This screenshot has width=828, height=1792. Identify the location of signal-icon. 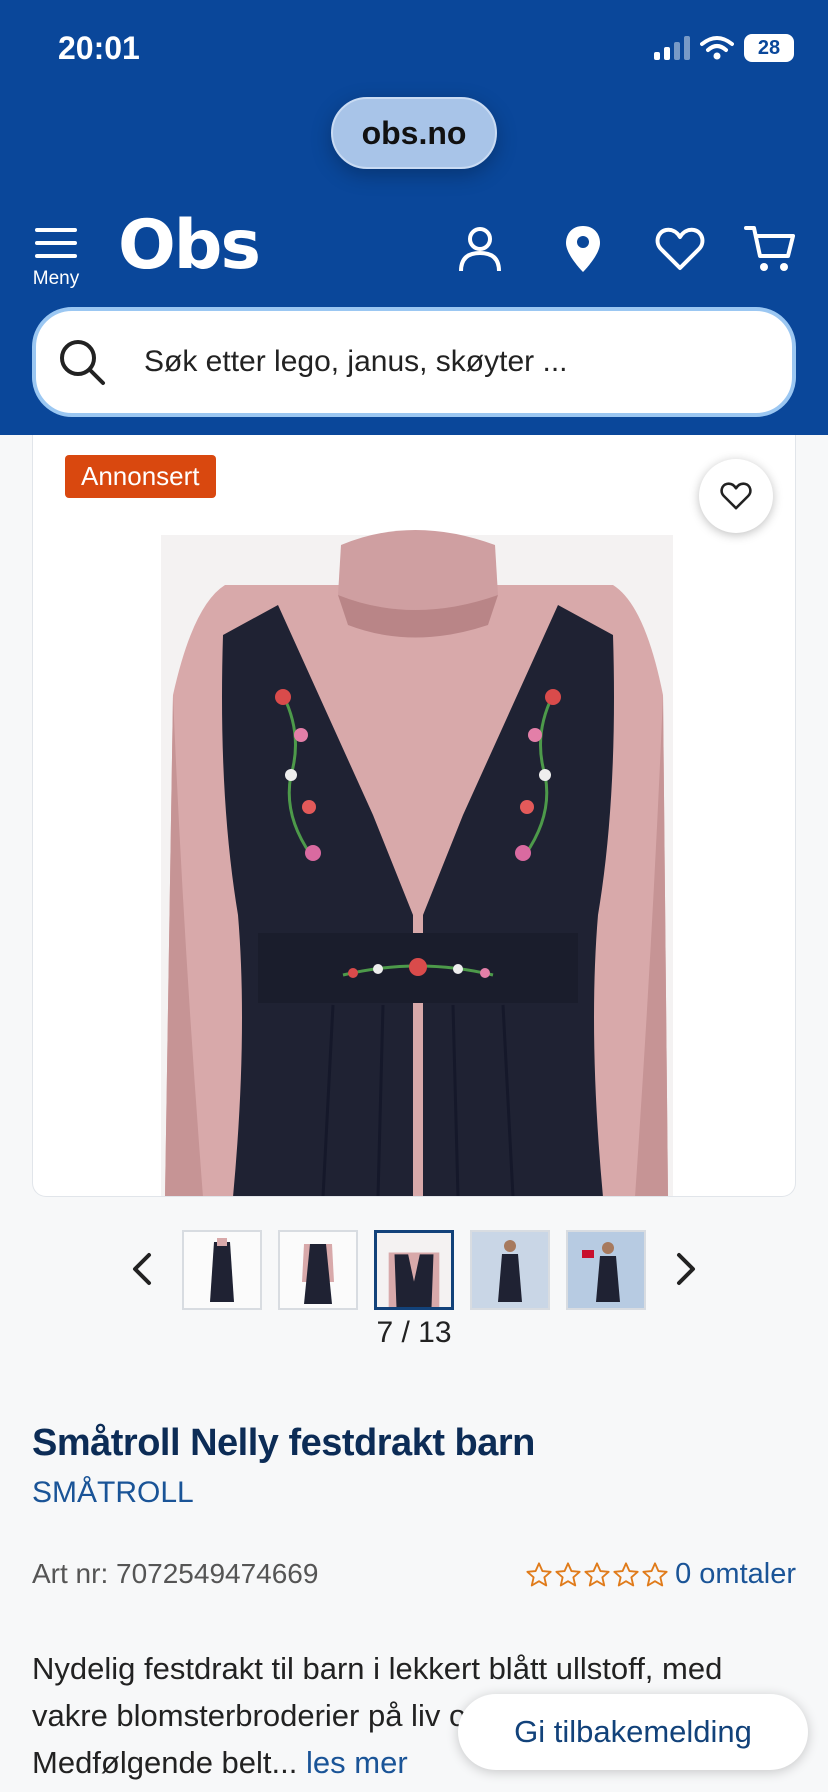
(672, 48).